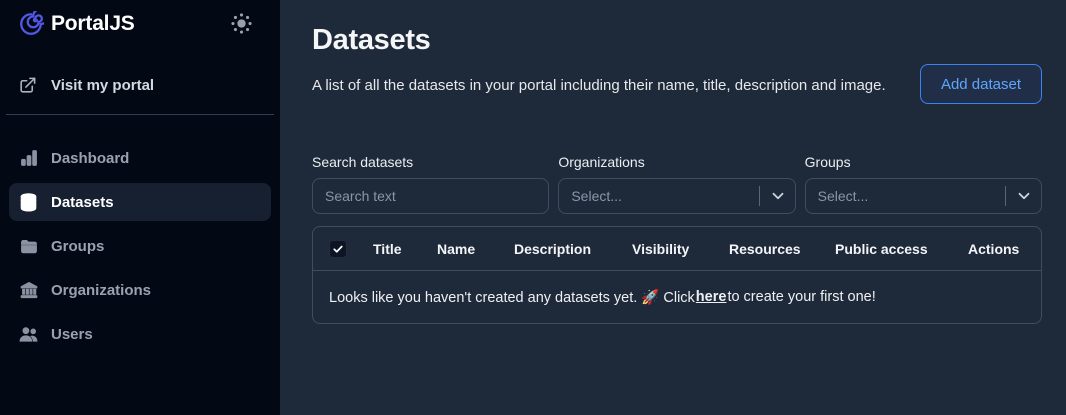  Describe the element at coordinates (93, 23) in the screenshot. I see `brand-name: PortalJS` at that location.